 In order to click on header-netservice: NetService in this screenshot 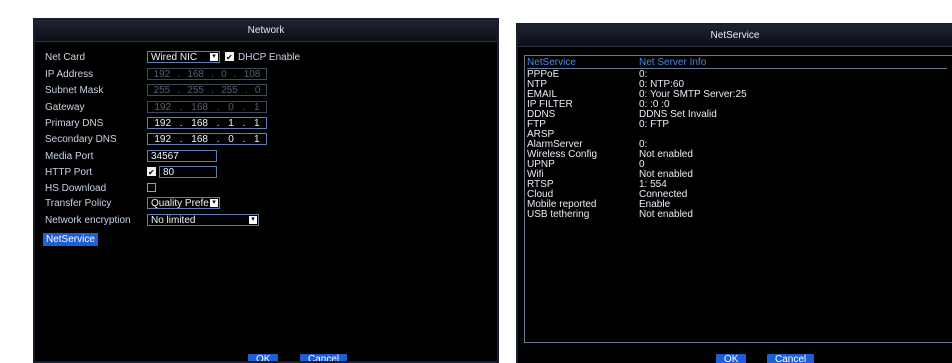, I will do `click(551, 62)`.